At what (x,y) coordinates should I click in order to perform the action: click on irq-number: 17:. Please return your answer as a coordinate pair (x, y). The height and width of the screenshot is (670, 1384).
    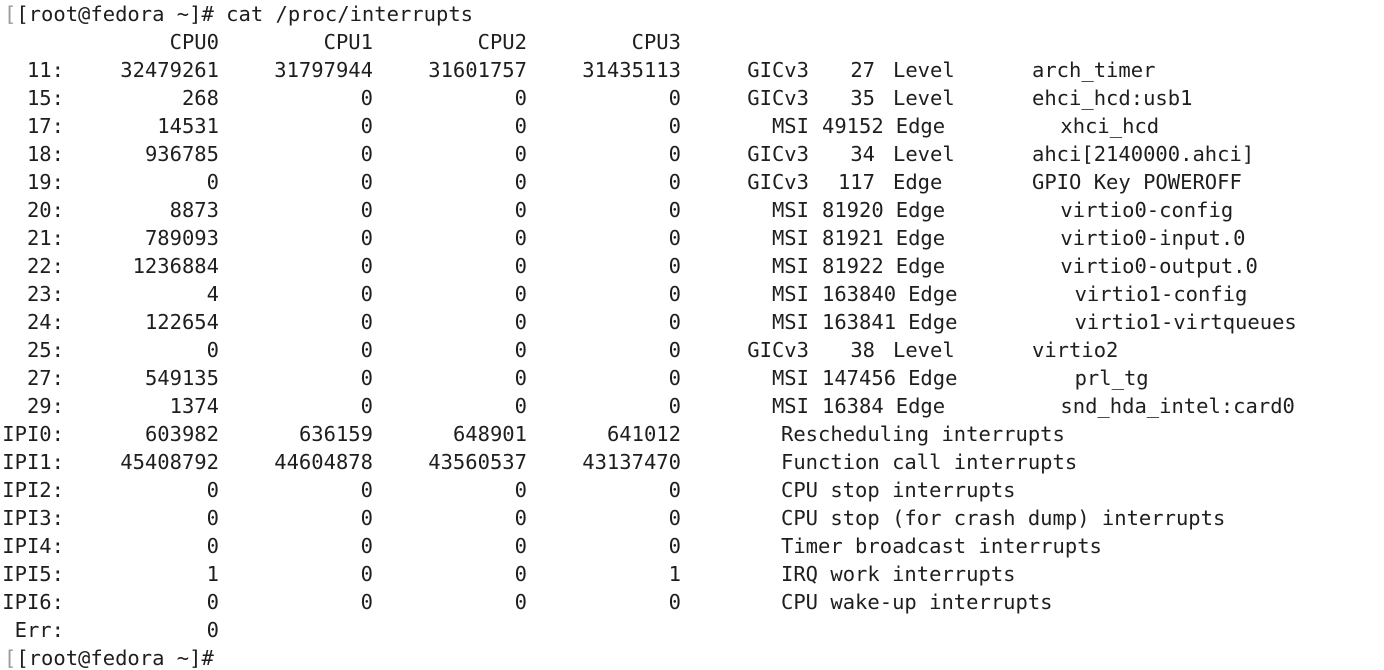
    Looking at the image, I should click on (45, 126).